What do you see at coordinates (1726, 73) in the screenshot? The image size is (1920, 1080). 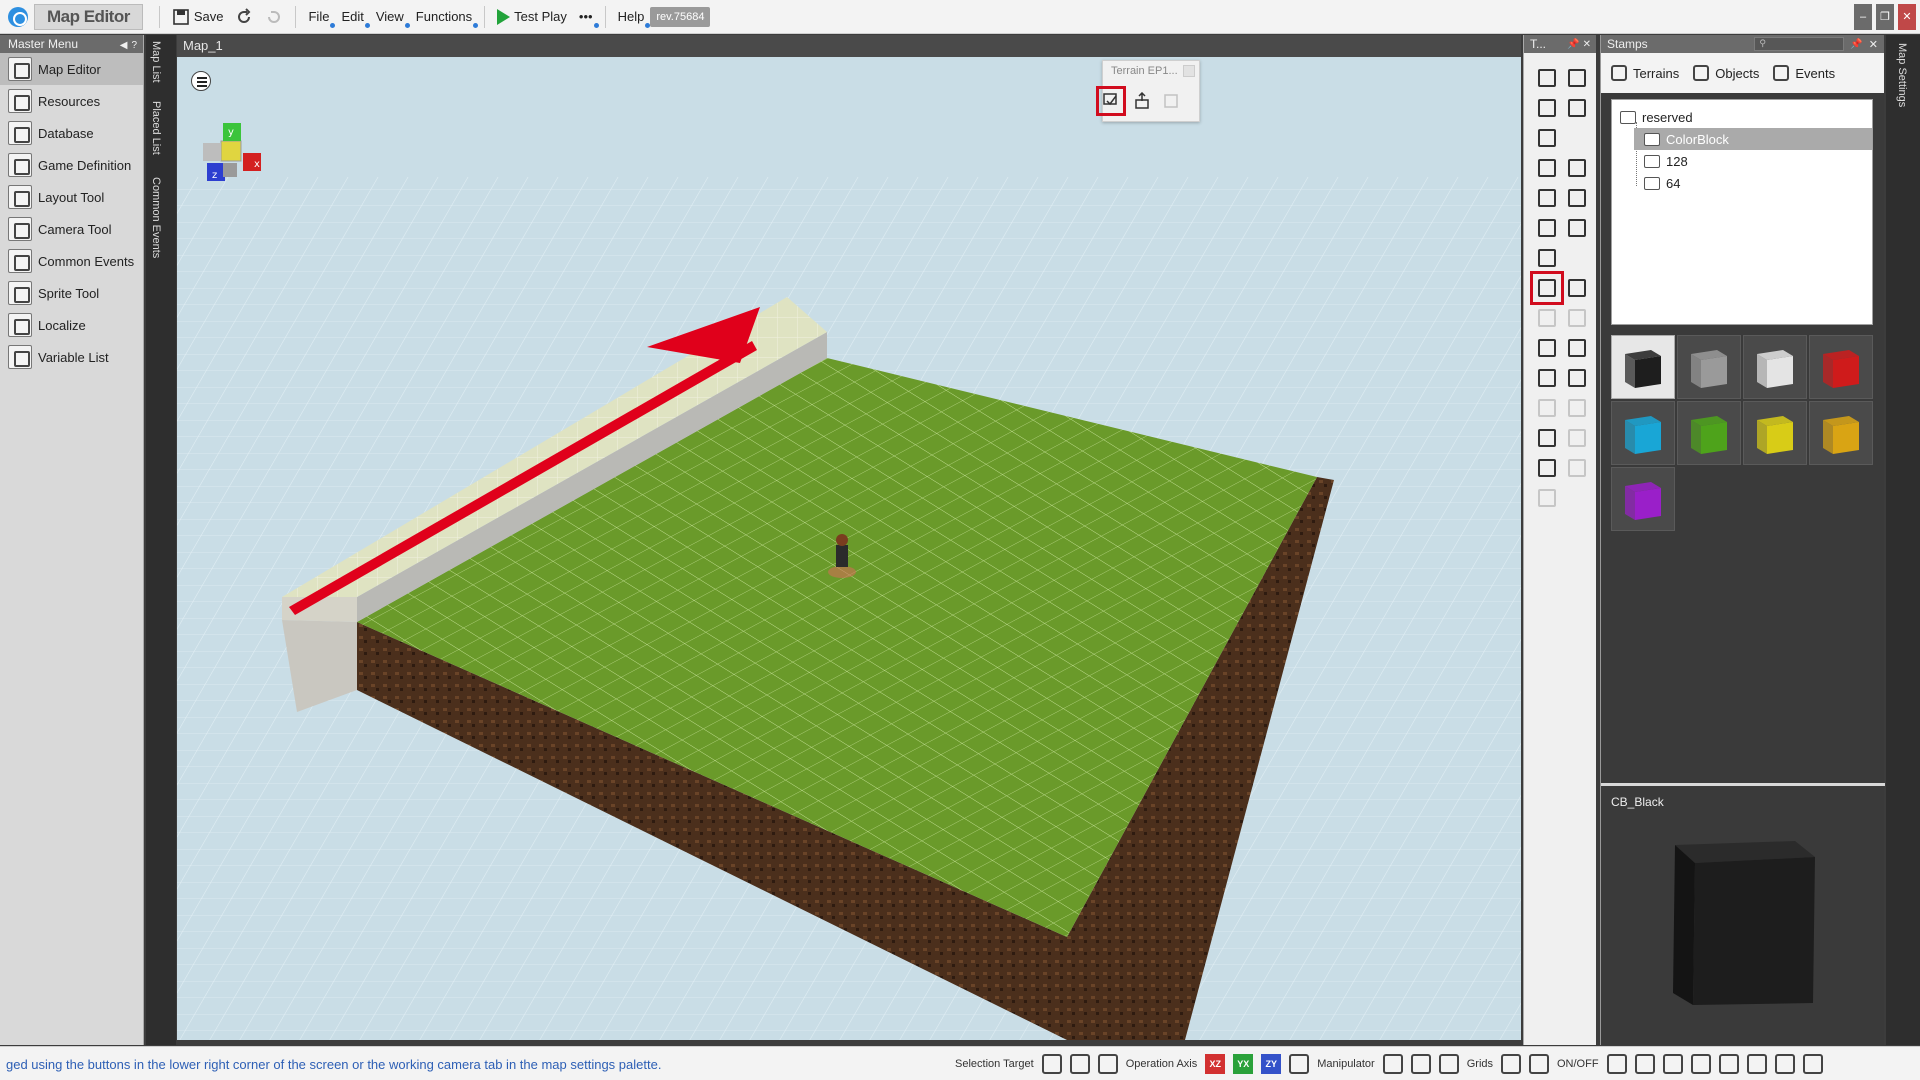 I see `tab-objects: Objects` at bounding box center [1726, 73].